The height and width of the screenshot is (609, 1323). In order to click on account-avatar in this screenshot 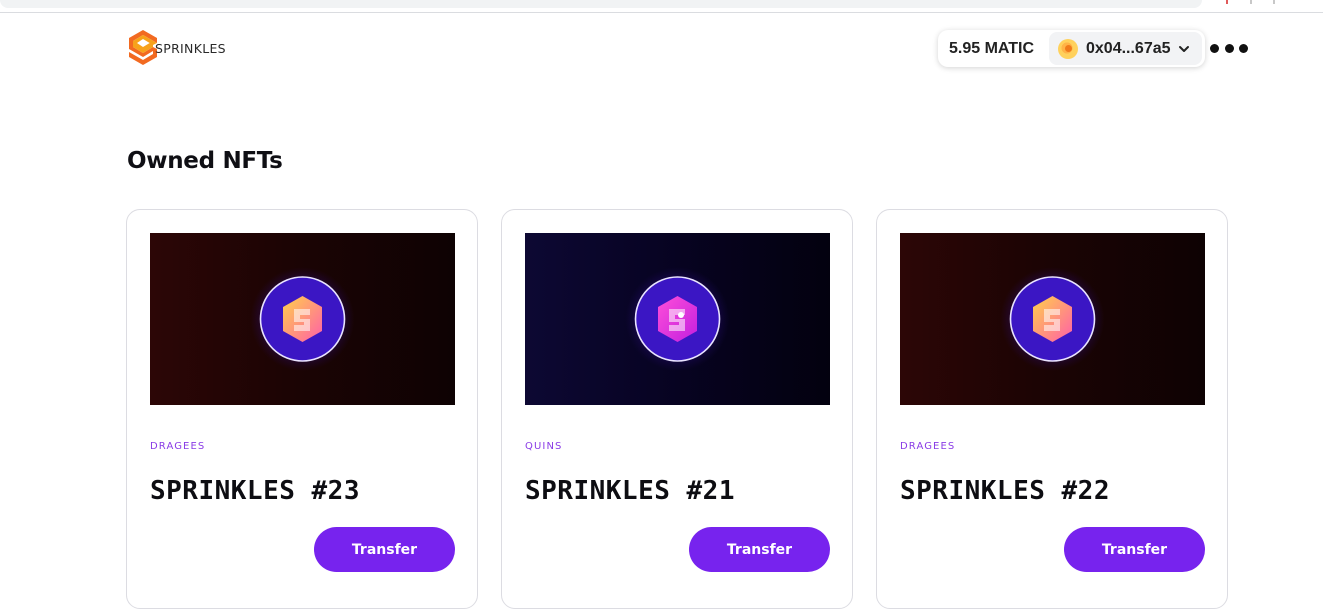, I will do `click(1068, 48)`.